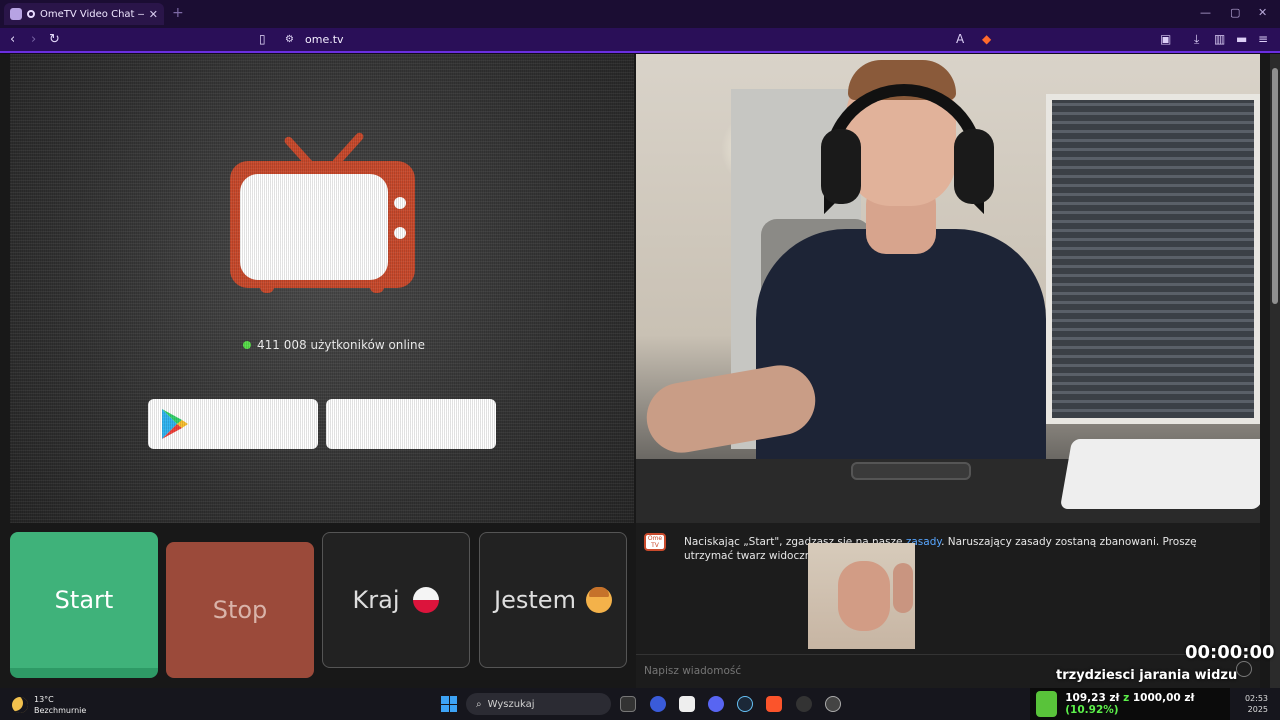  Describe the element at coordinates (1275, 371) in the screenshot. I see `page-scrollbar` at that location.